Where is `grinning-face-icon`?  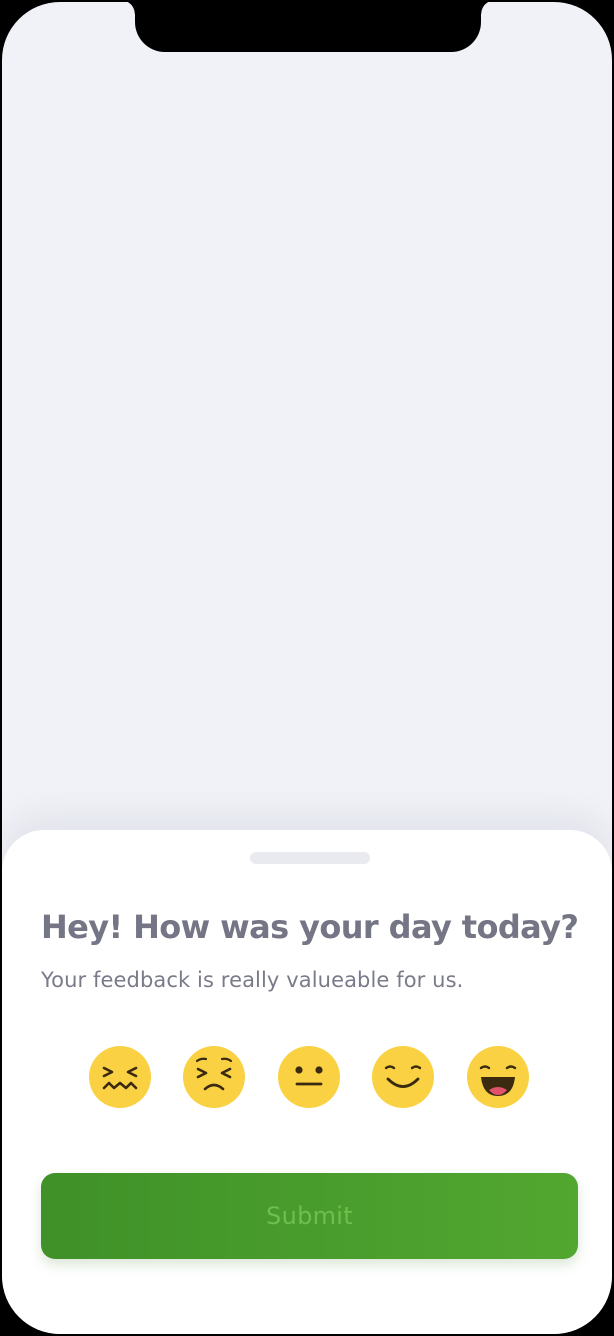 grinning-face-icon is located at coordinates (498, 1077).